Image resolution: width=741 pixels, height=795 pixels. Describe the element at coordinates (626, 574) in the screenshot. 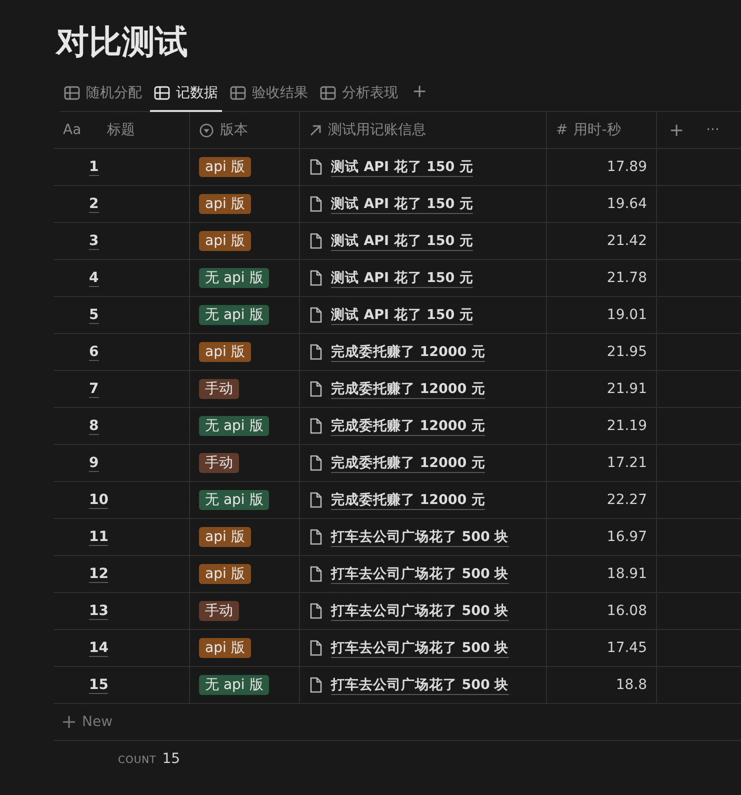

I see `table-cell: 18.91` at that location.